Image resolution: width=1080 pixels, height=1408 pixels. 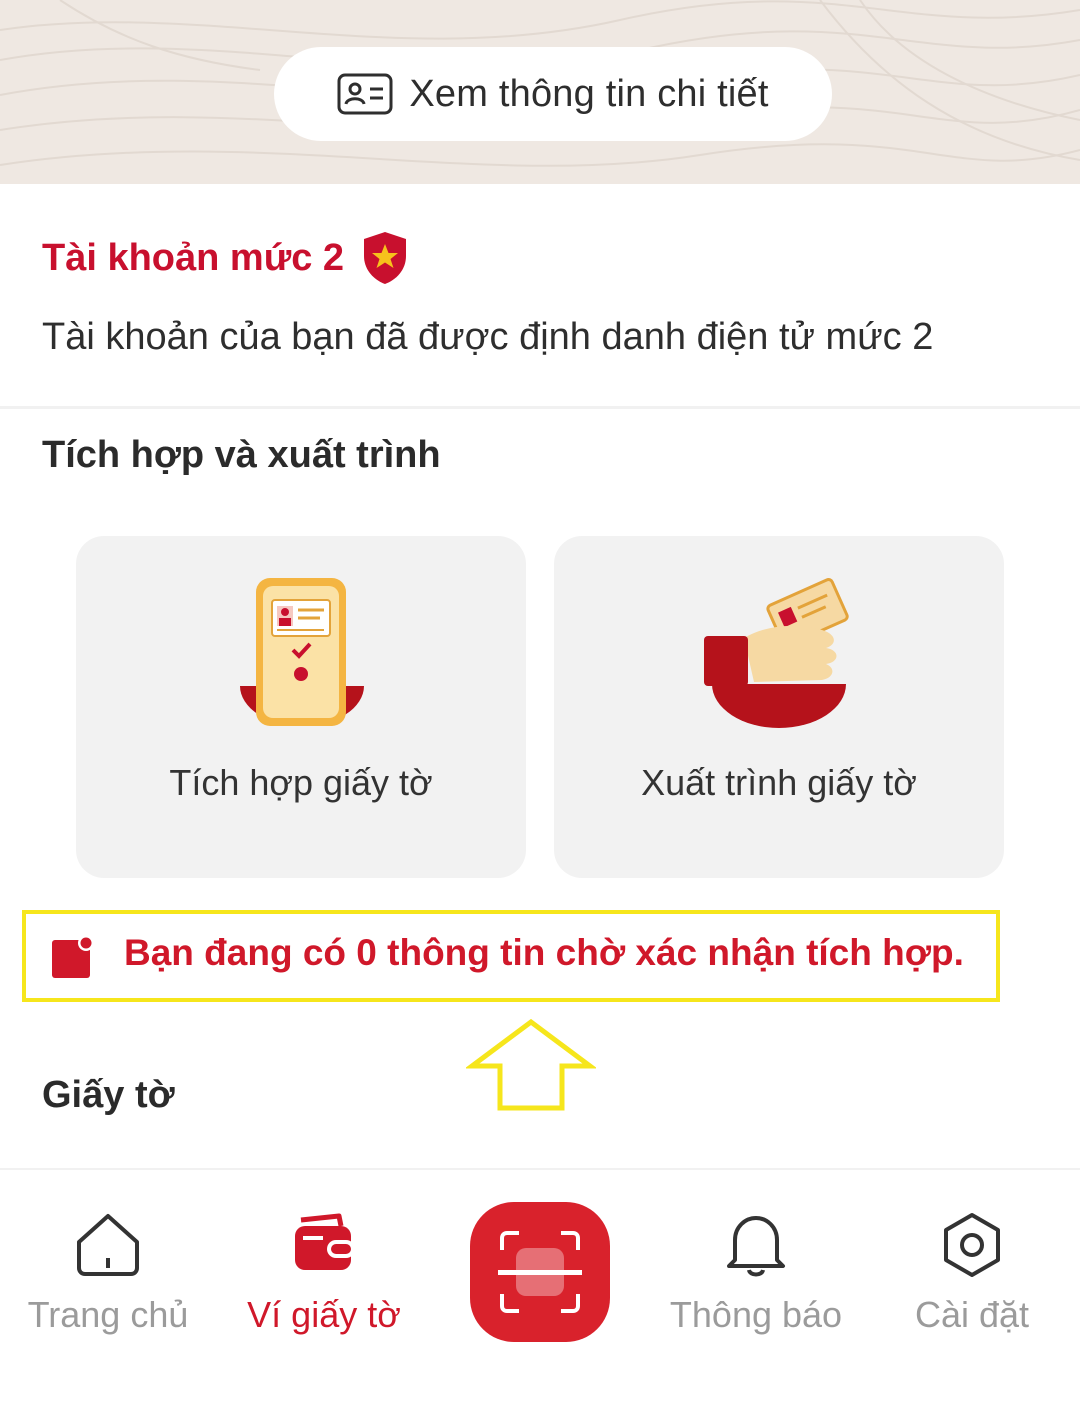 What do you see at coordinates (779, 782) in the screenshot?
I see `present-documents-label: Xuất trình giấy tờ` at bounding box center [779, 782].